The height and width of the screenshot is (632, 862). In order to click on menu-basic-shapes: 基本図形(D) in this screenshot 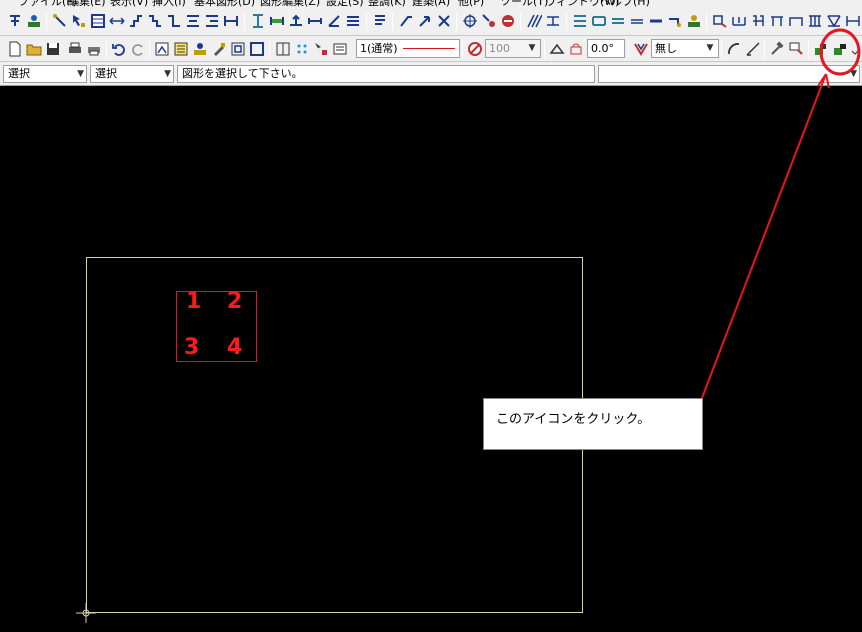, I will do `click(224, 4)`.